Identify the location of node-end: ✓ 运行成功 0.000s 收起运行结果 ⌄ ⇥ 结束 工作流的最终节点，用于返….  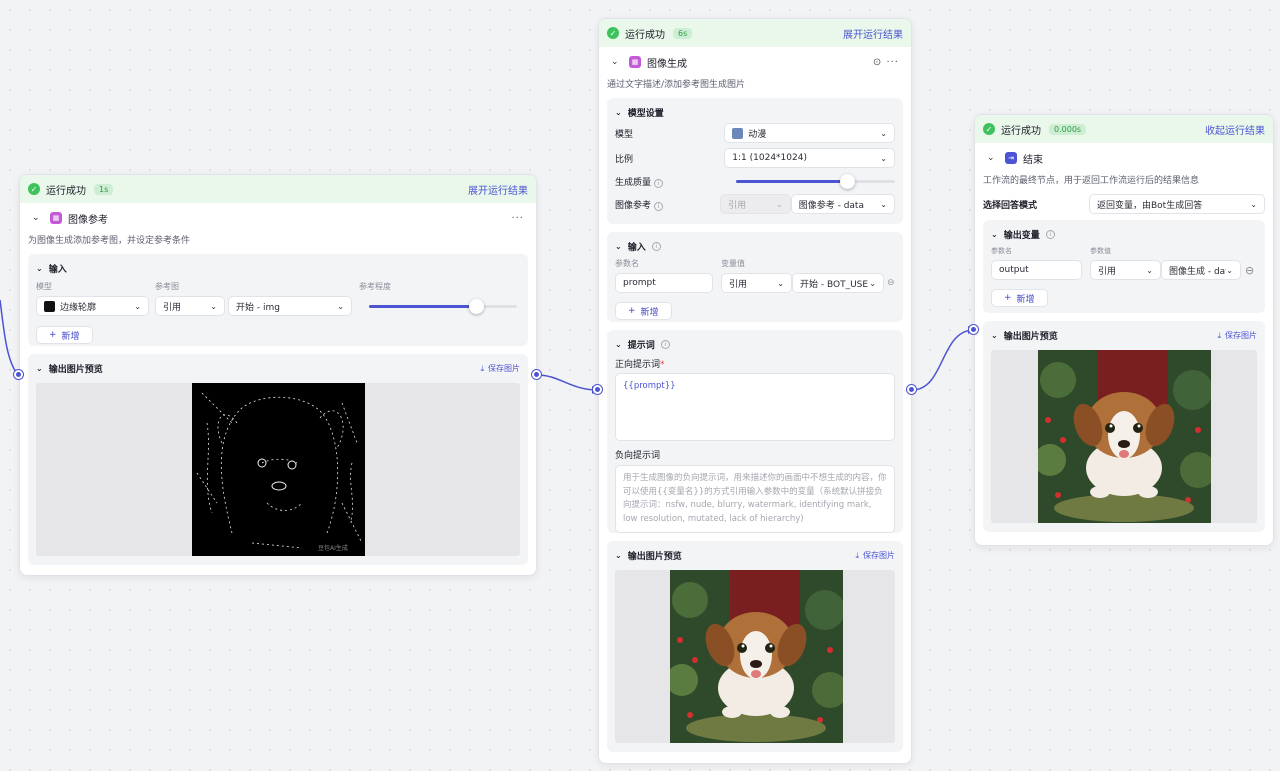
(1124, 330).